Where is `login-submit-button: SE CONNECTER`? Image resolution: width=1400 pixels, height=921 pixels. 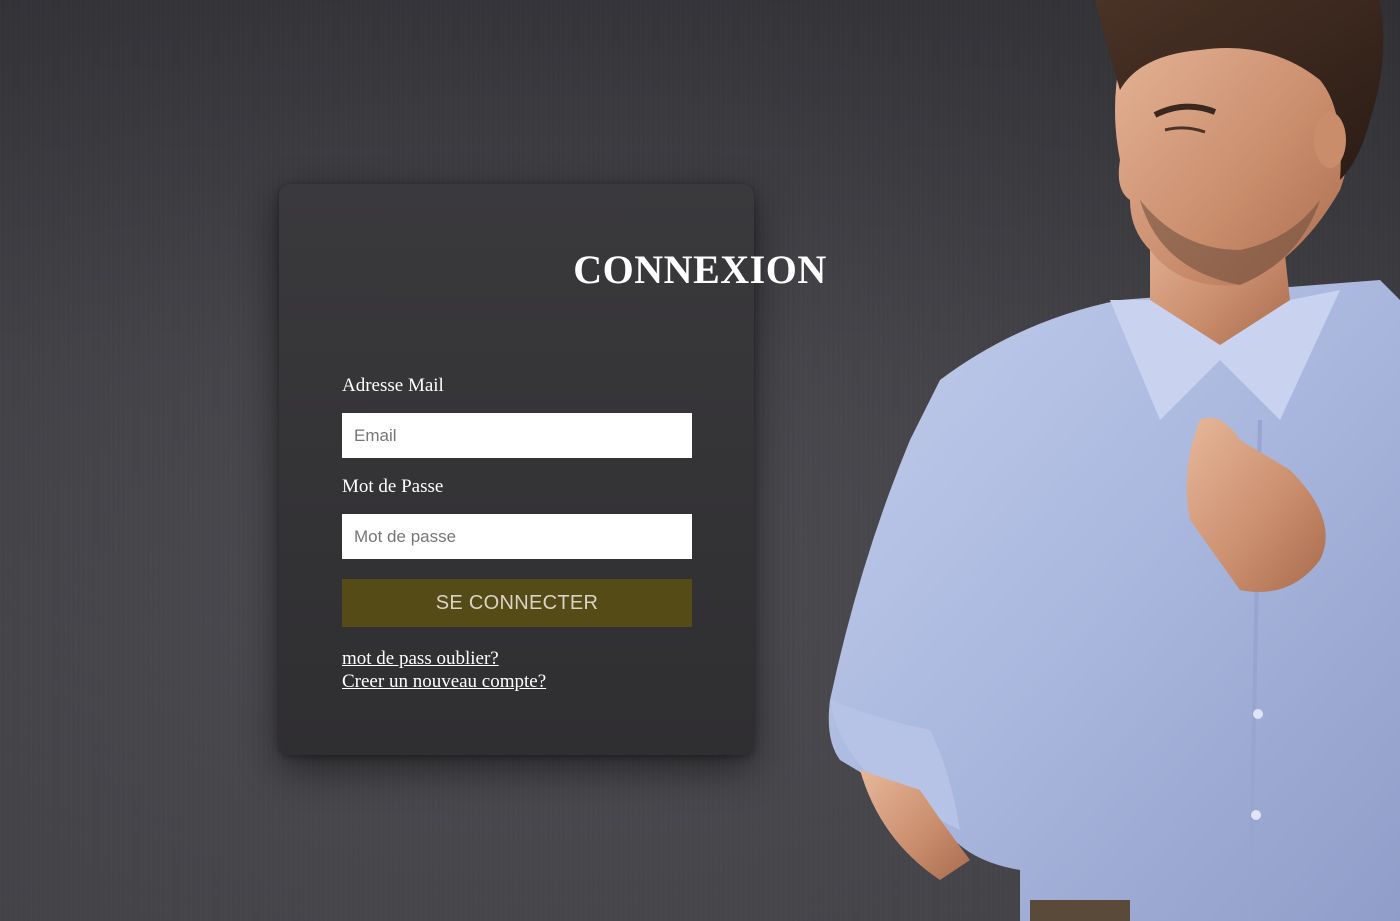 login-submit-button: SE CONNECTER is located at coordinates (517, 603).